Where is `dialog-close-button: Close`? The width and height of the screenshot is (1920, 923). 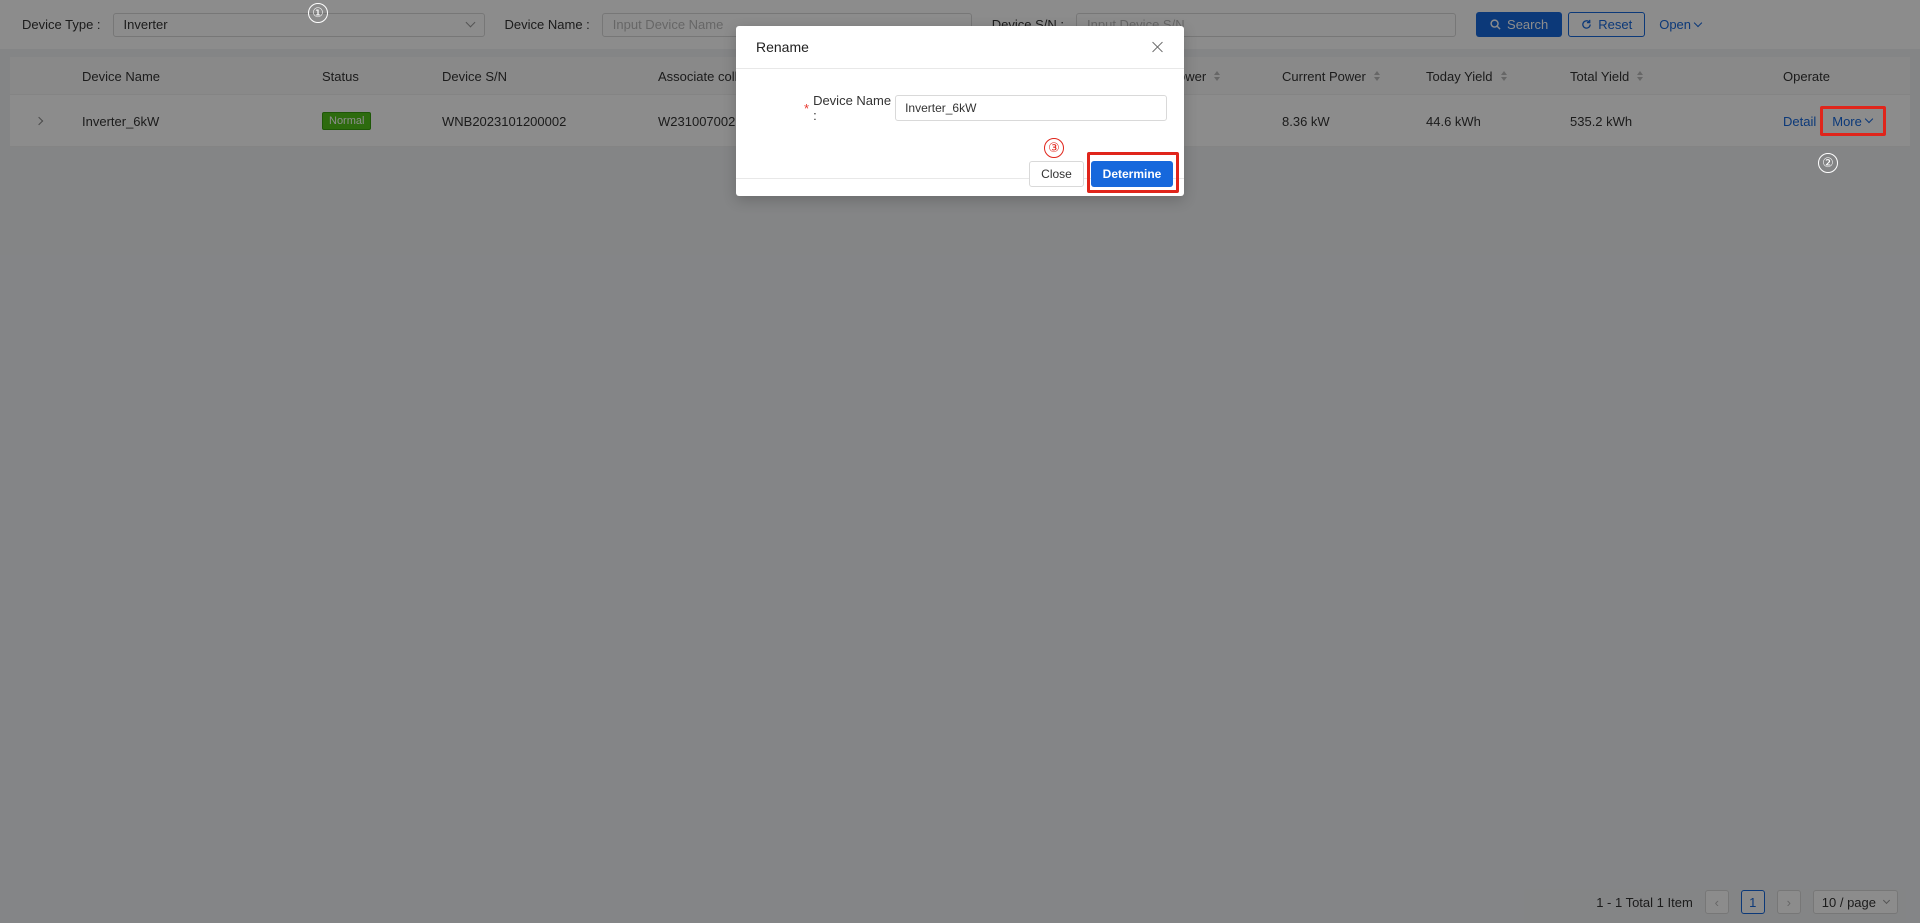
dialog-close-button: Close is located at coordinates (1056, 174).